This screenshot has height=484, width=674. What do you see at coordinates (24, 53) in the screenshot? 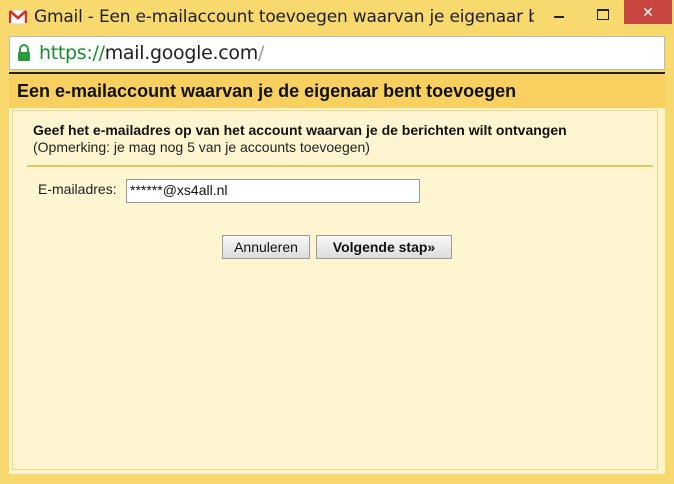
I see `lock-icon` at bounding box center [24, 53].